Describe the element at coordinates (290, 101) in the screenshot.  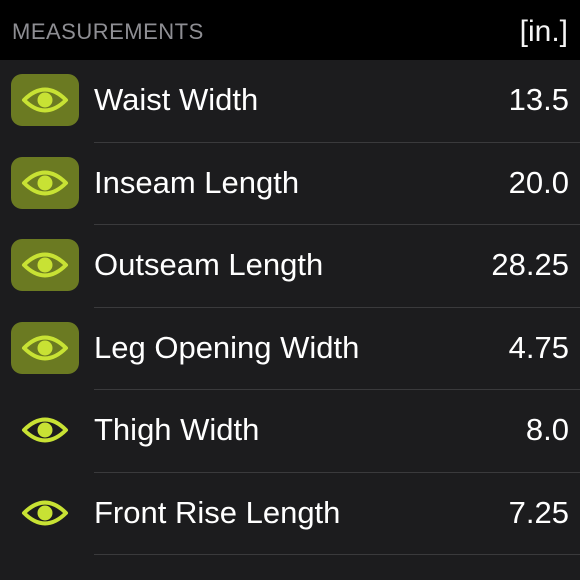
I see `measurement-row-waist-width: Waist Width 13.5` at that location.